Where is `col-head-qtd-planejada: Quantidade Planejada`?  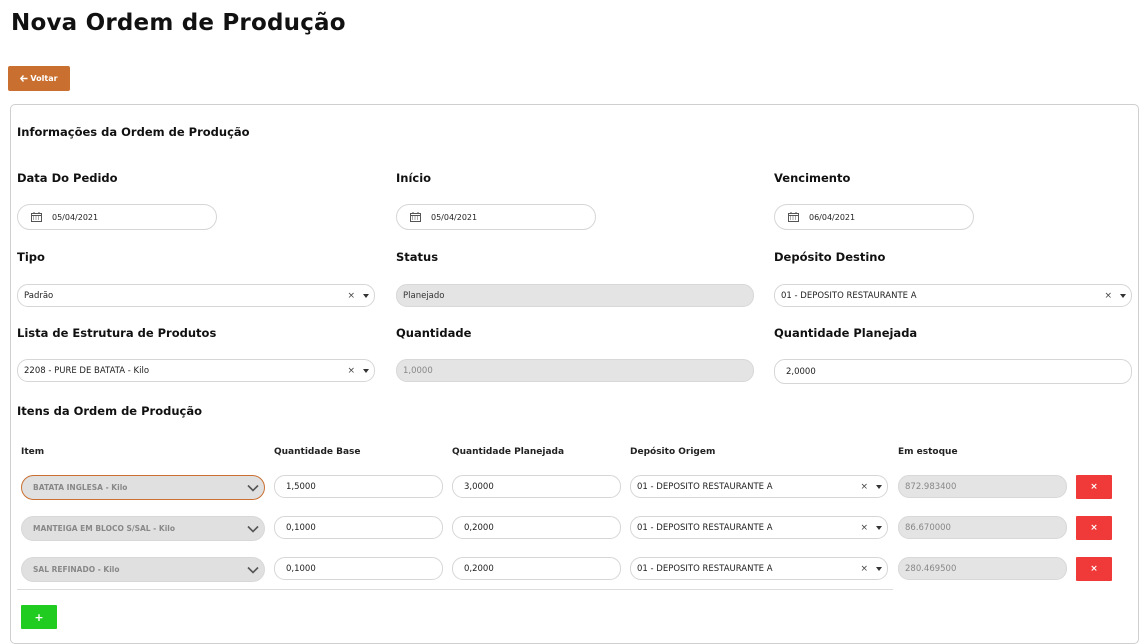
col-head-qtd-planejada: Quantidade Planejada is located at coordinates (508, 452).